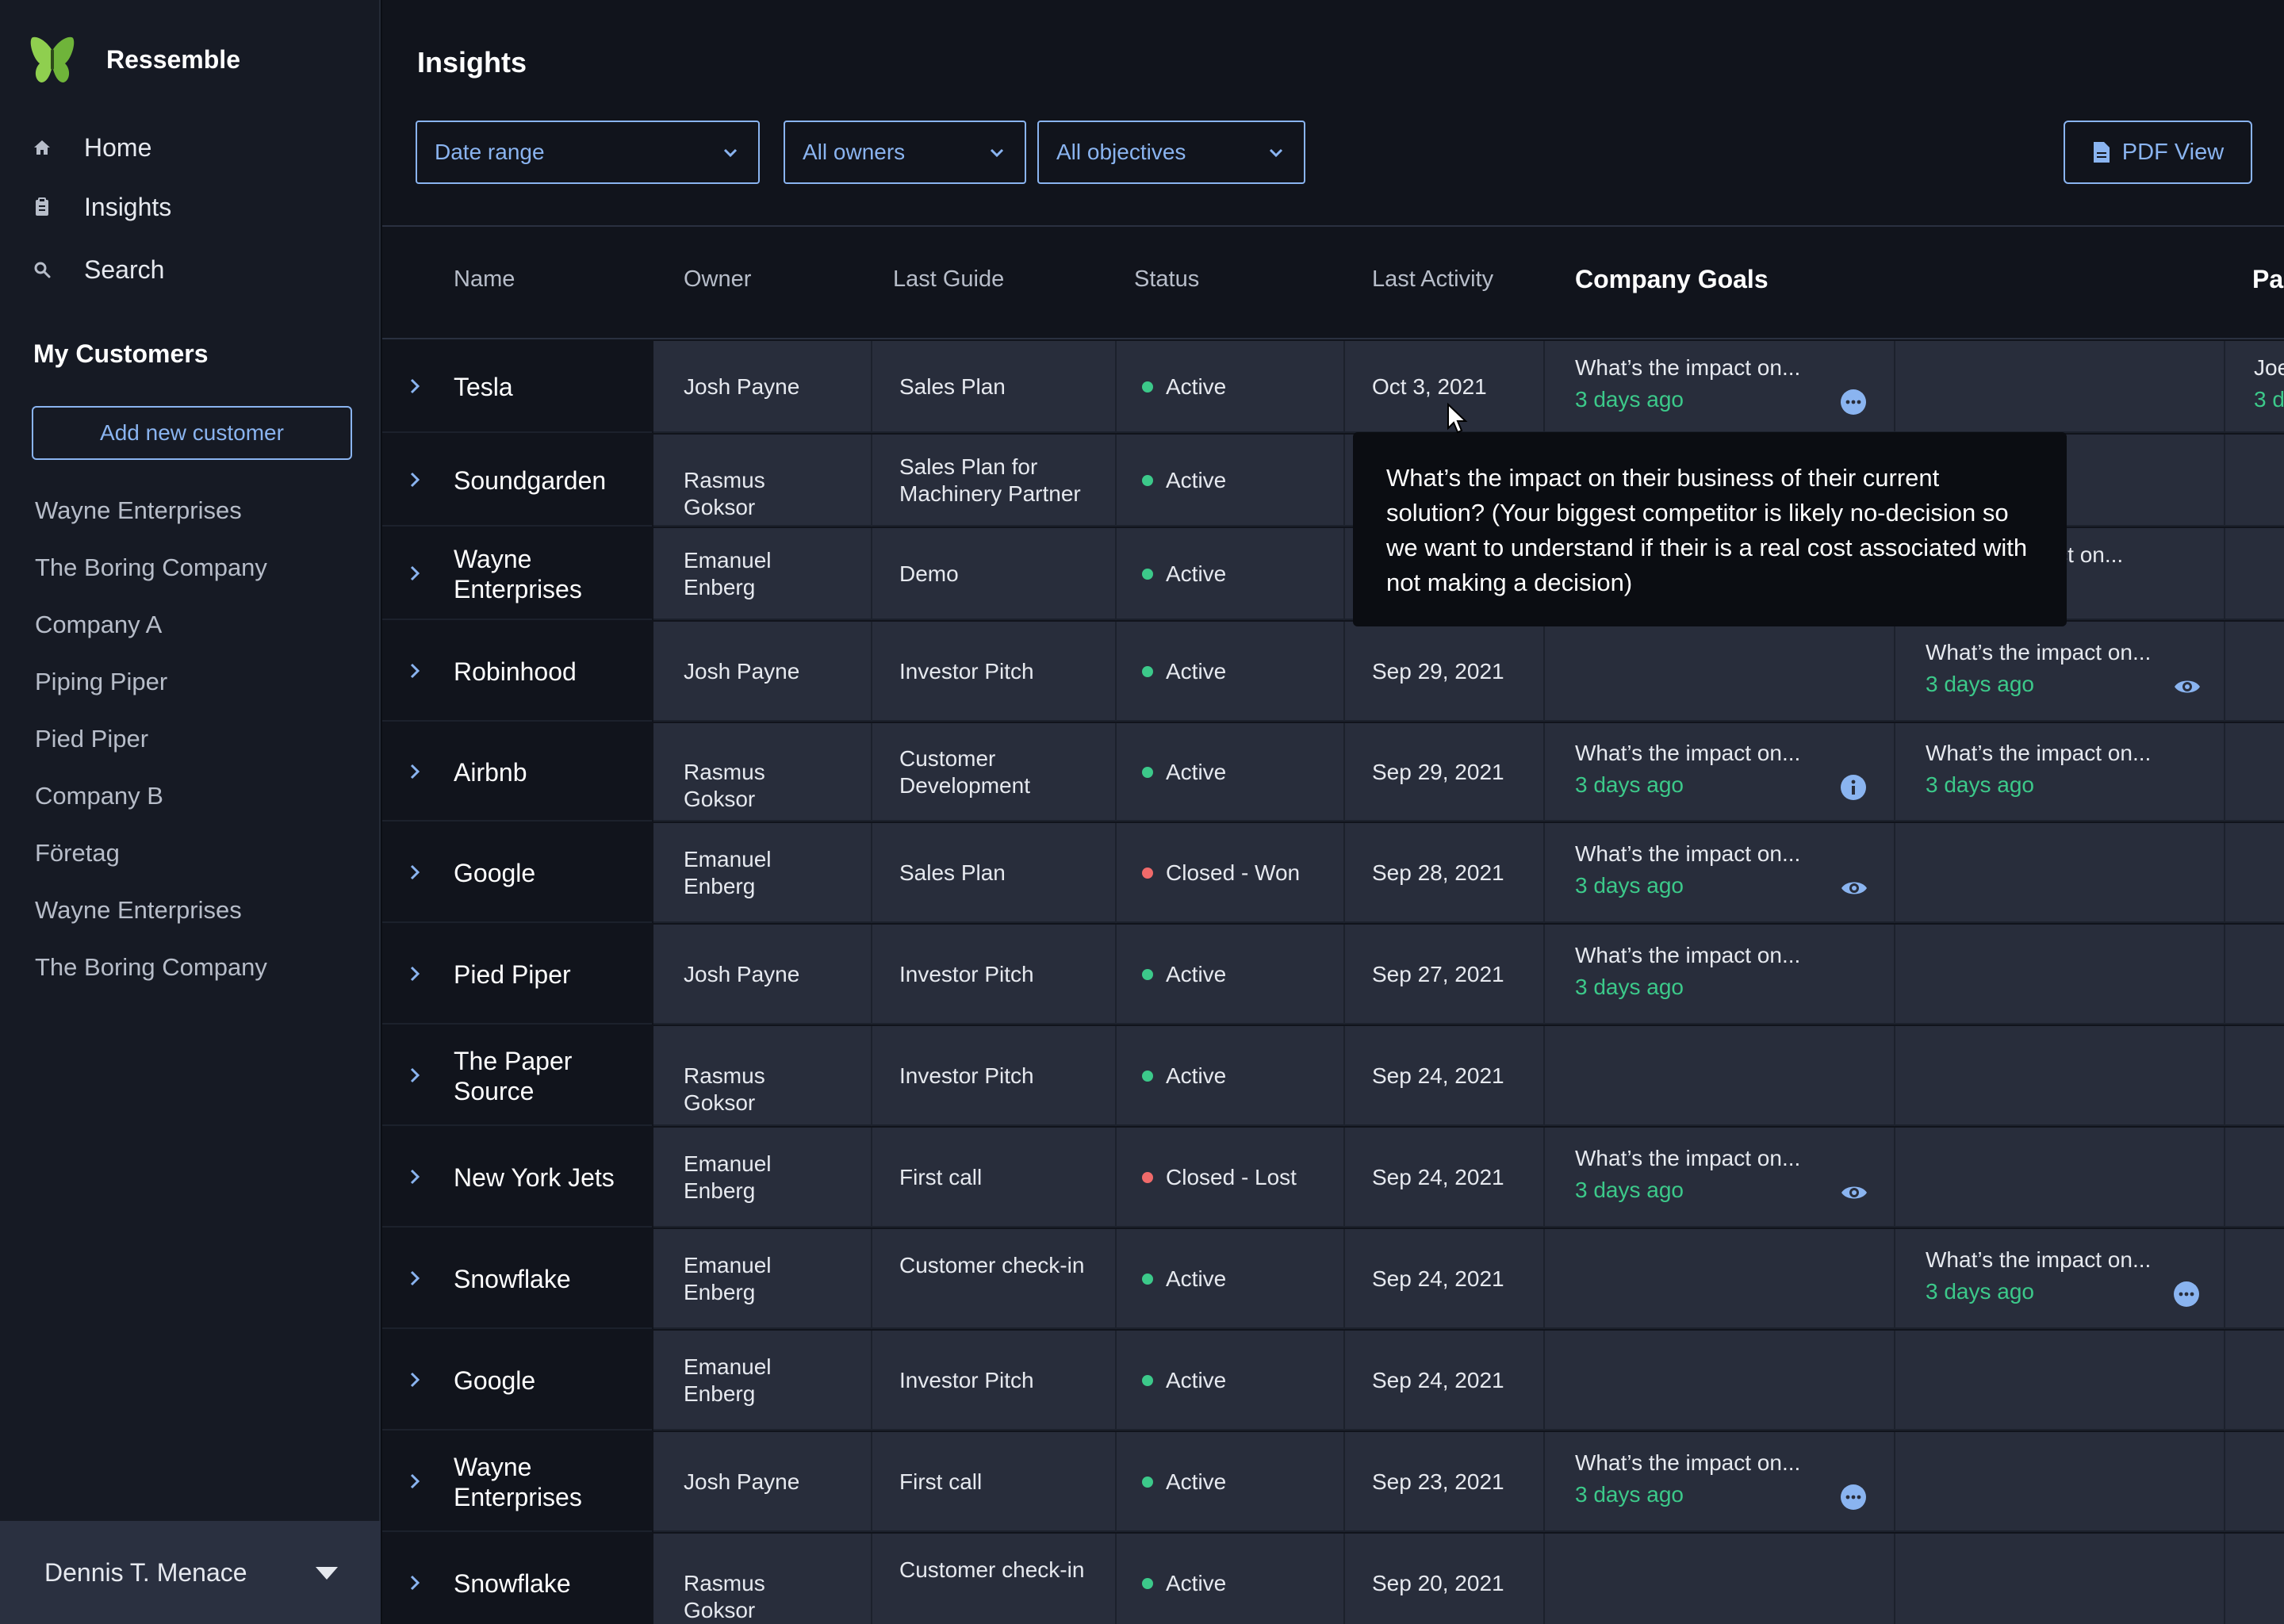  I want to click on guide-cell: Customer Development, so click(964, 772).